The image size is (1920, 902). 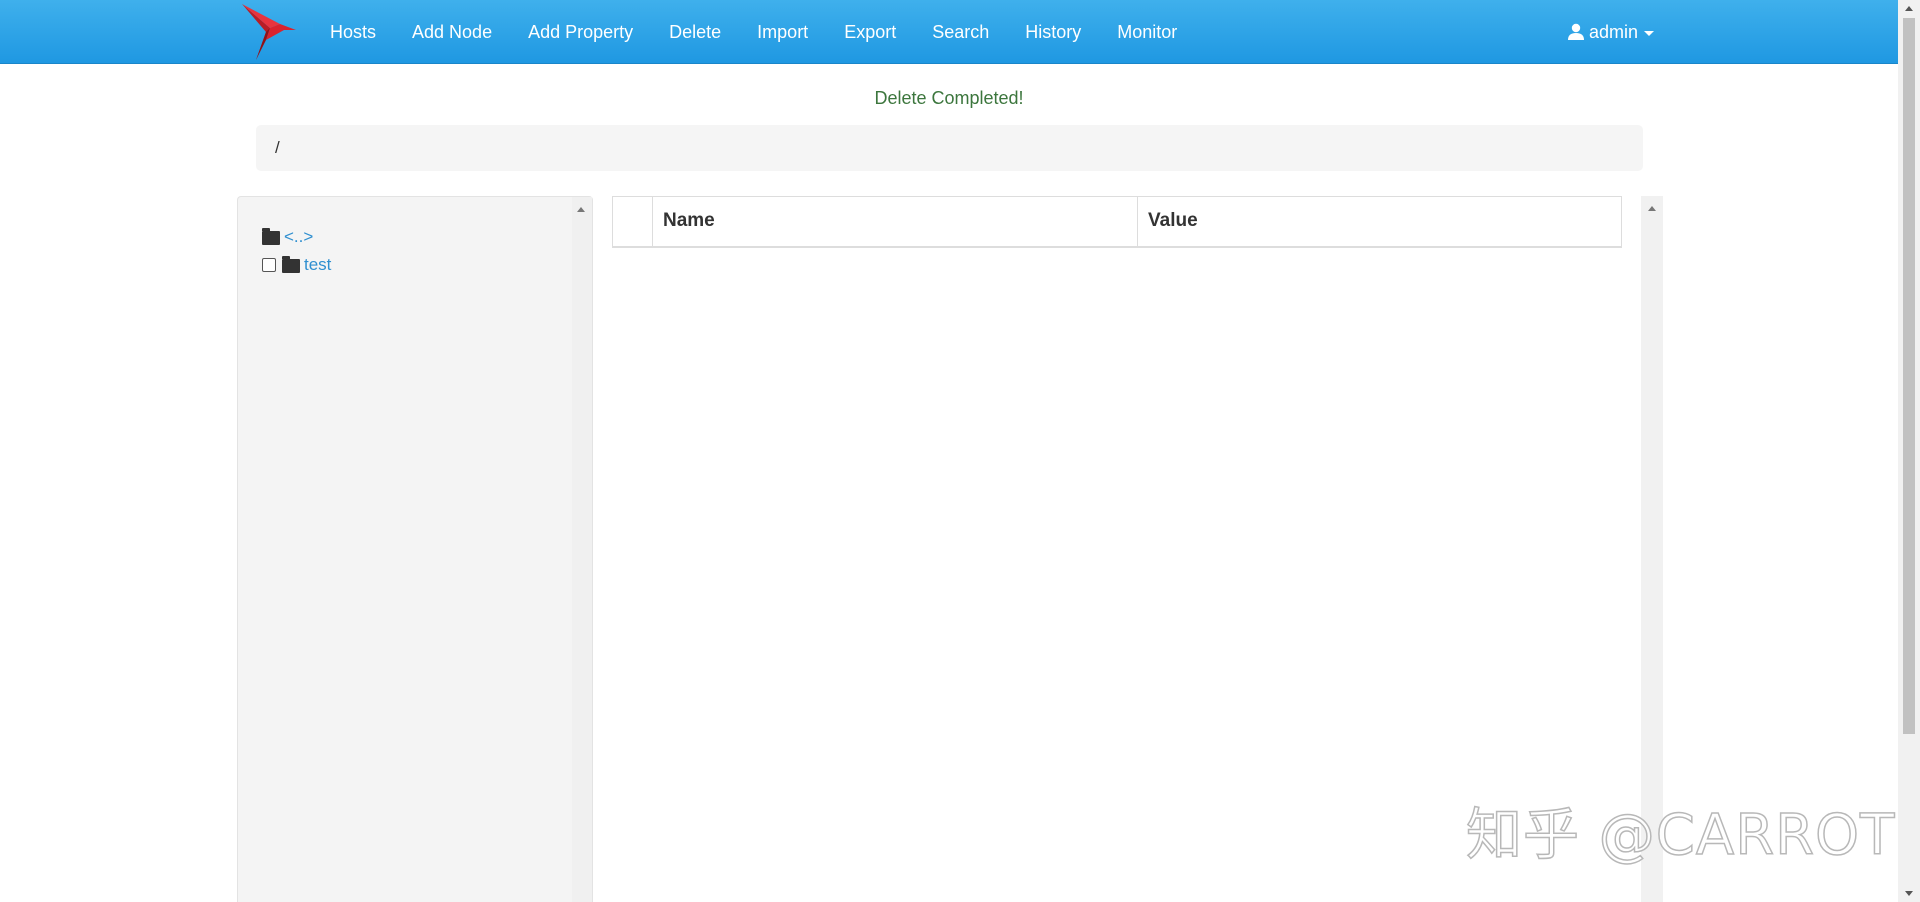 I want to click on page-scrollbar, so click(x=1909, y=451).